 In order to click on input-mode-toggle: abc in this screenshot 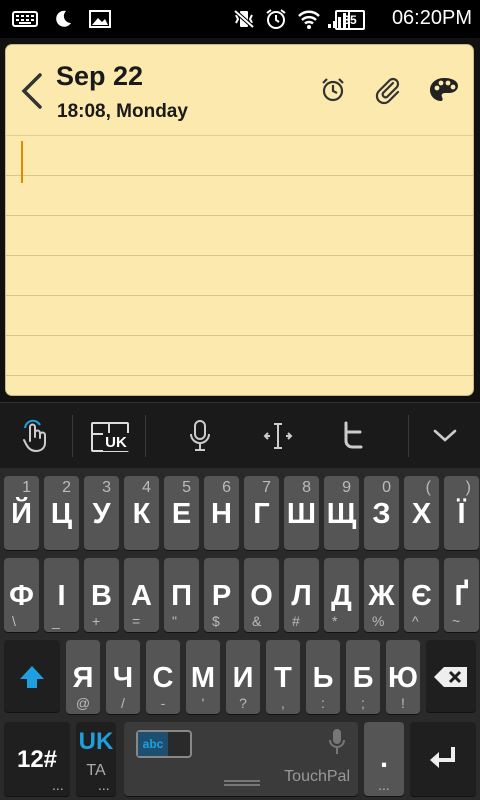, I will do `click(164, 744)`.